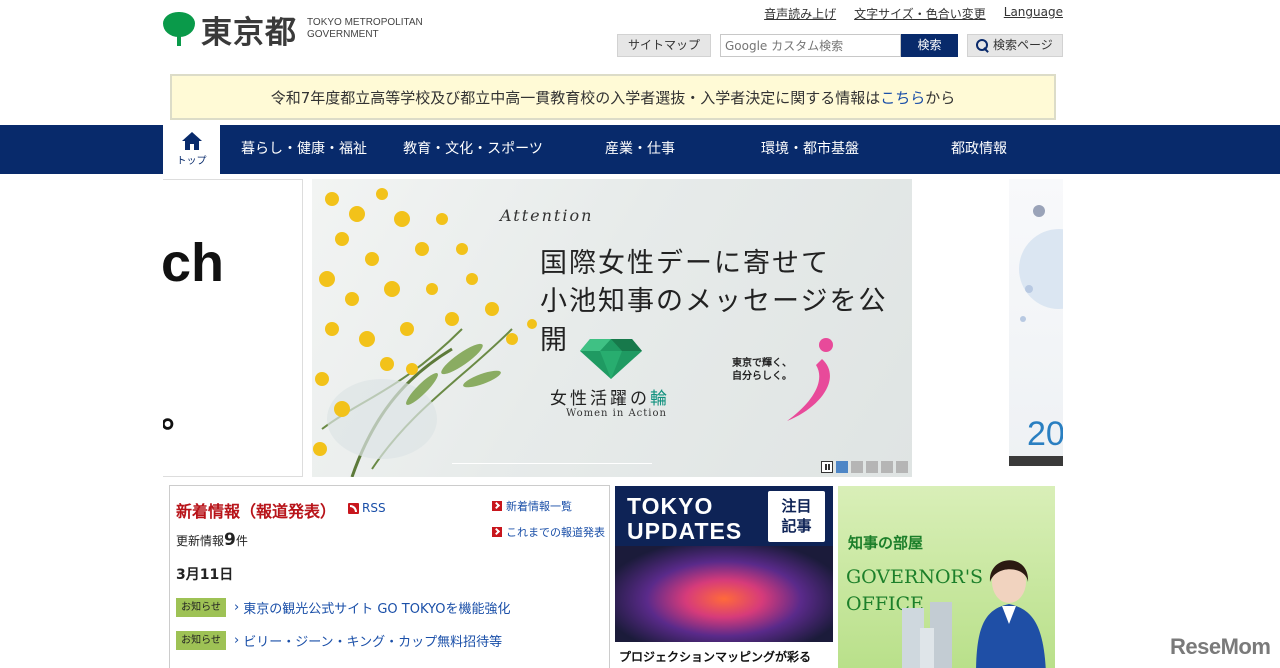  I want to click on projection-mapping-image, so click(724, 594).